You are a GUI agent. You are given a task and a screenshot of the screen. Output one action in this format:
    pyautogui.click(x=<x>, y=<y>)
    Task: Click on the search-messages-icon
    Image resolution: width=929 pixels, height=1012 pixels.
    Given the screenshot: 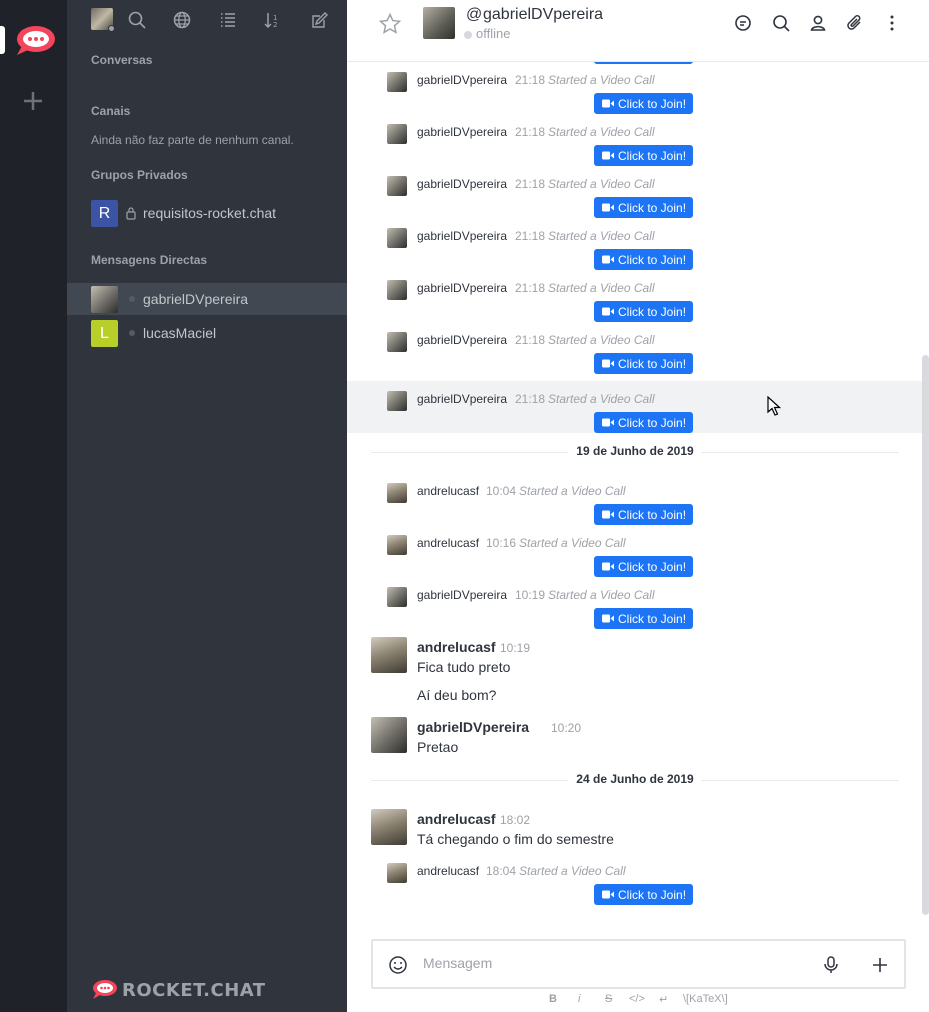 What is the action you would take?
    pyautogui.click(x=781, y=23)
    